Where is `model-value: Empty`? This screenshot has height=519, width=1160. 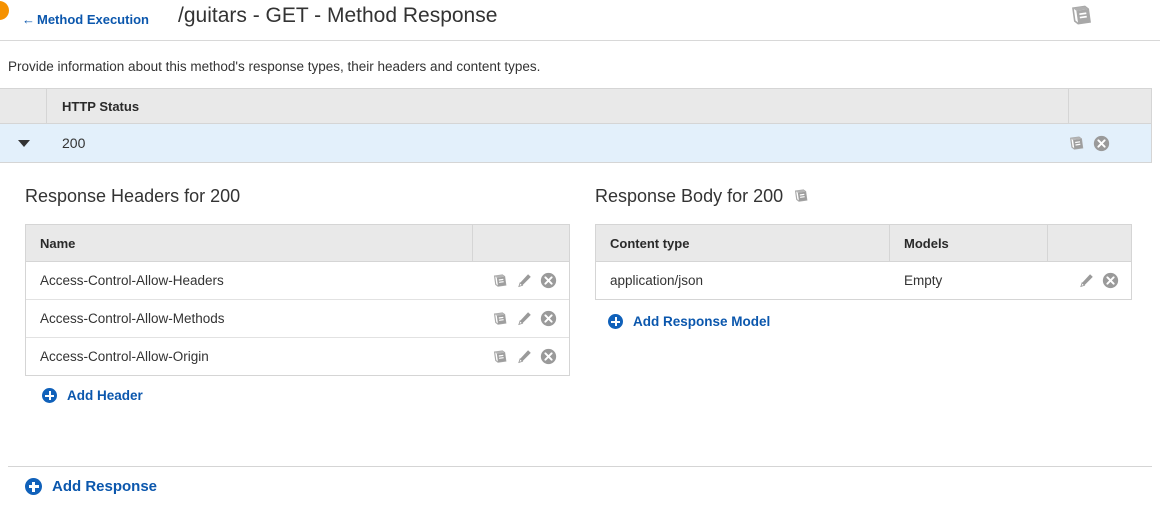 model-value: Empty is located at coordinates (923, 280).